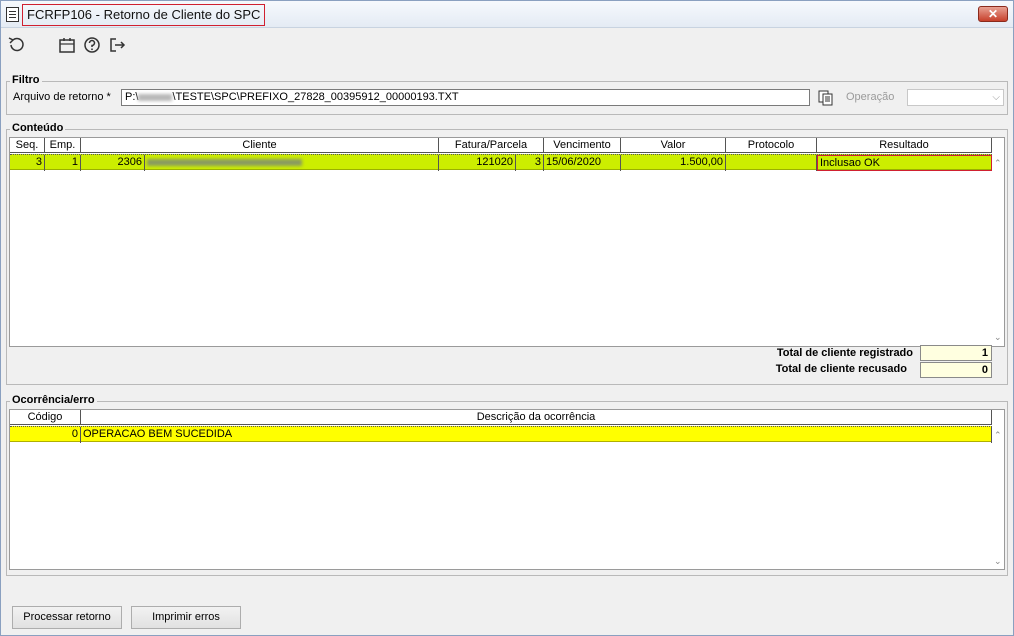 The width and height of the screenshot is (1014, 636). What do you see at coordinates (67, 45) in the screenshot?
I see `calendar-icon` at bounding box center [67, 45].